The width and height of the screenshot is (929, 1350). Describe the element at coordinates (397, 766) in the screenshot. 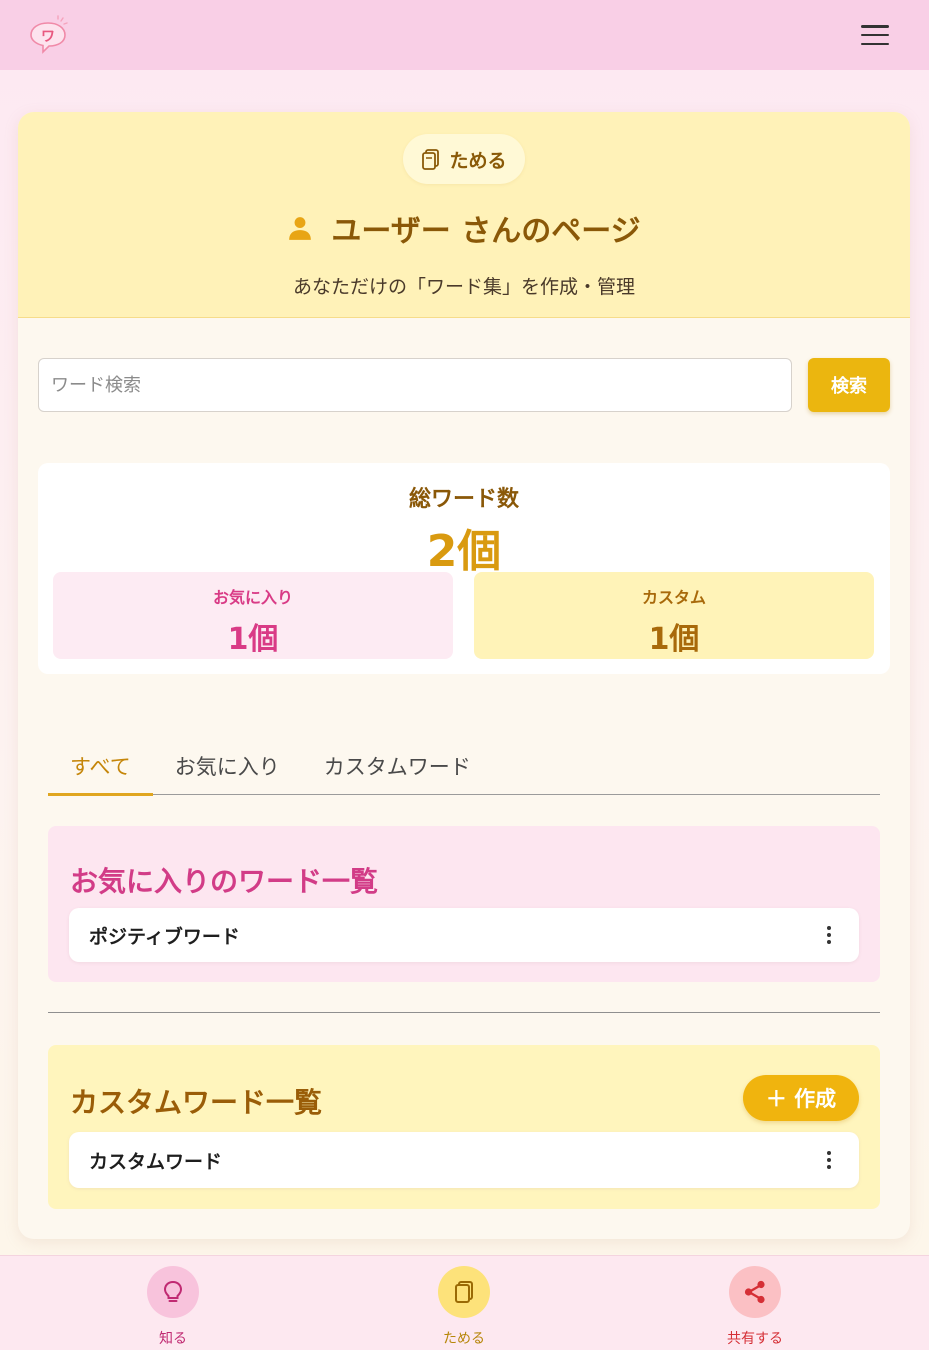

I see `tab-custom-words: カスタムワード` at that location.